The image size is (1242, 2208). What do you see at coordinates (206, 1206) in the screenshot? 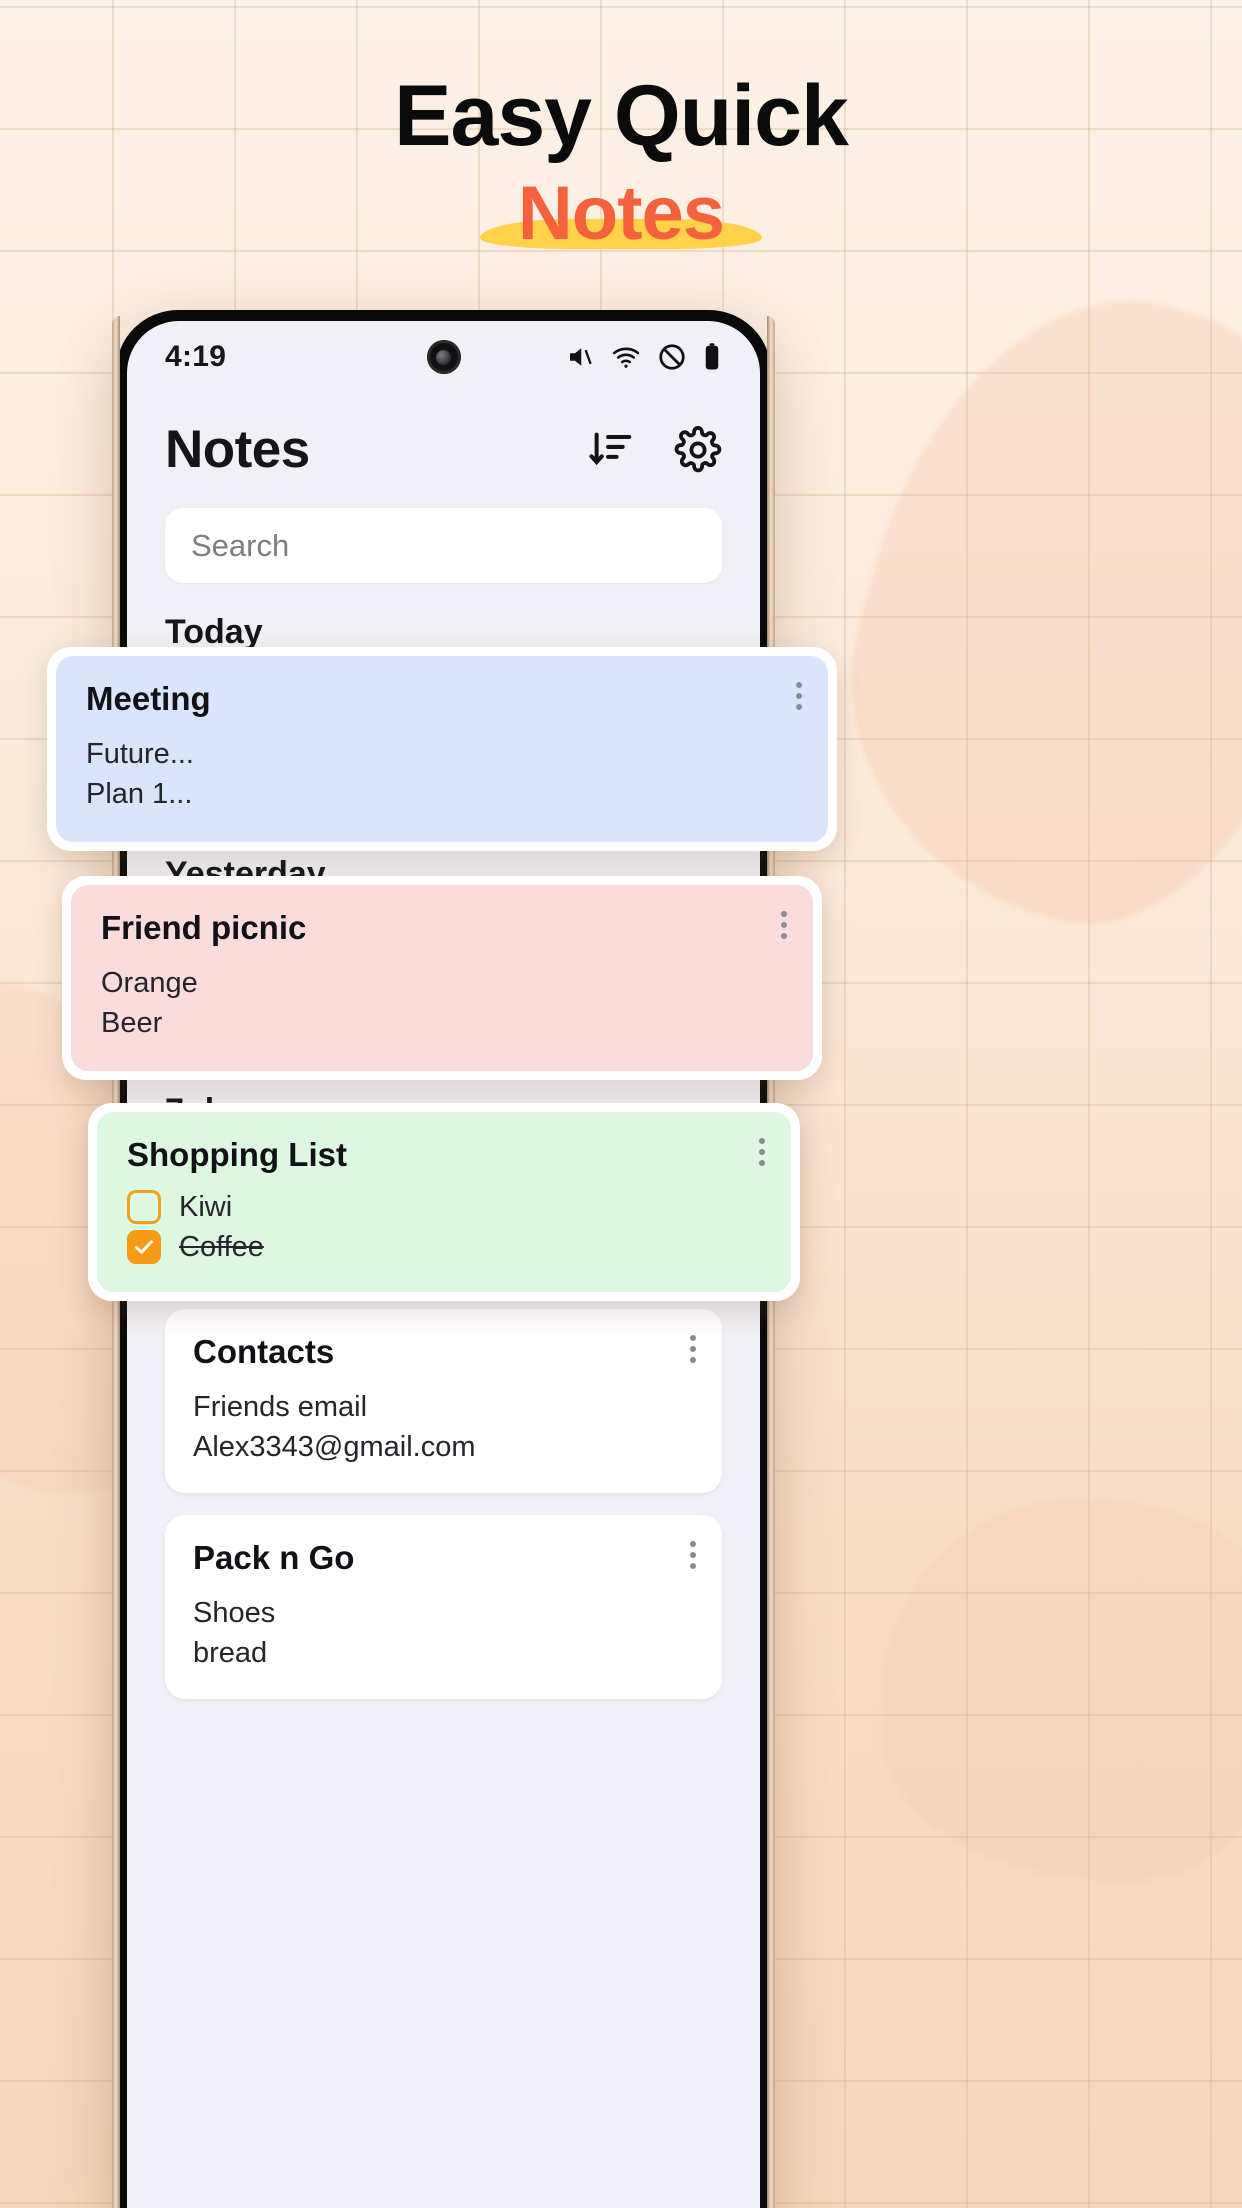
I see `checklist-label: Kiwi` at bounding box center [206, 1206].